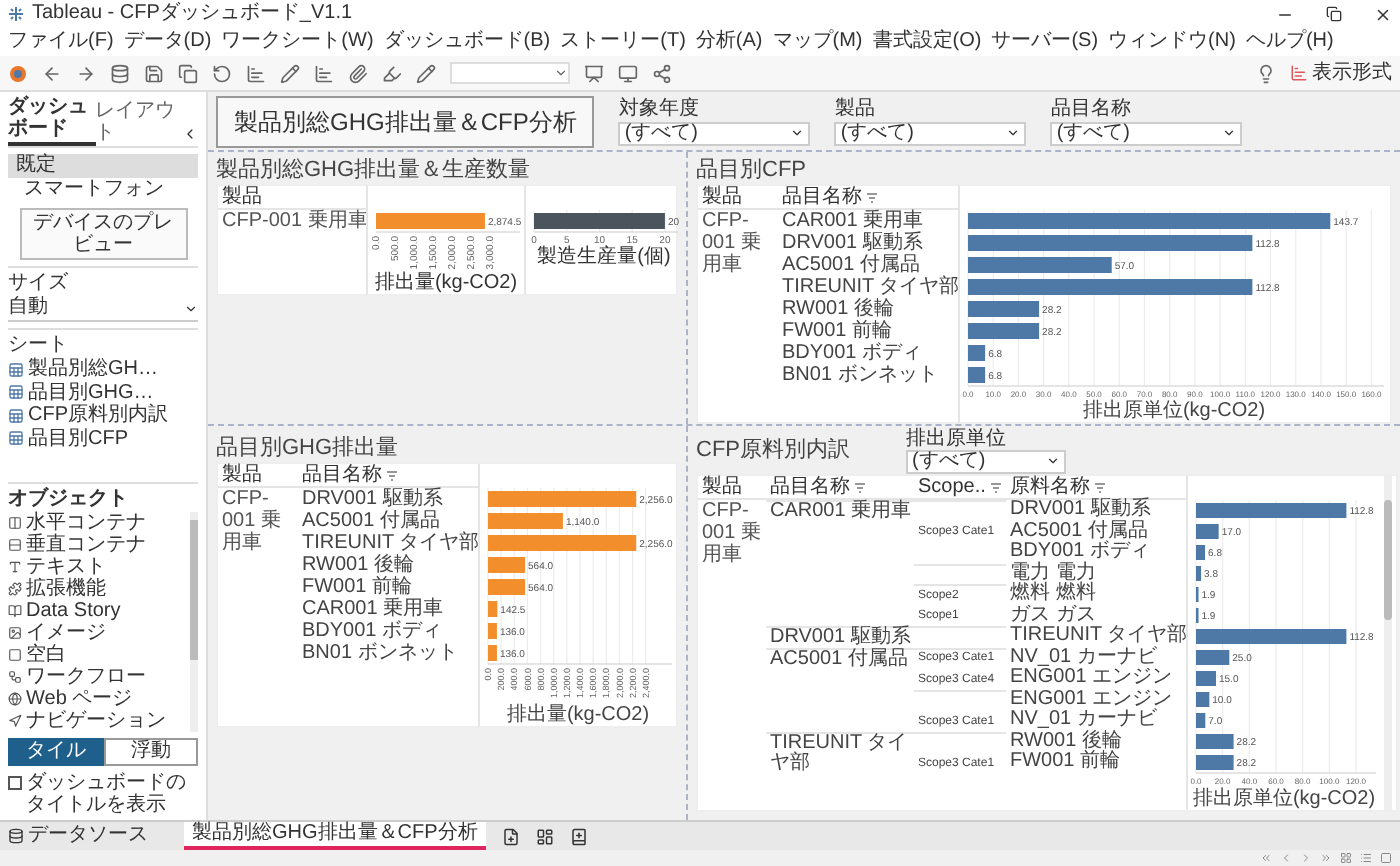 The height and width of the screenshot is (866, 1400). Describe the element at coordinates (1172, 42) in the screenshot. I see `menu-item: ウィンドウ(N)` at that location.